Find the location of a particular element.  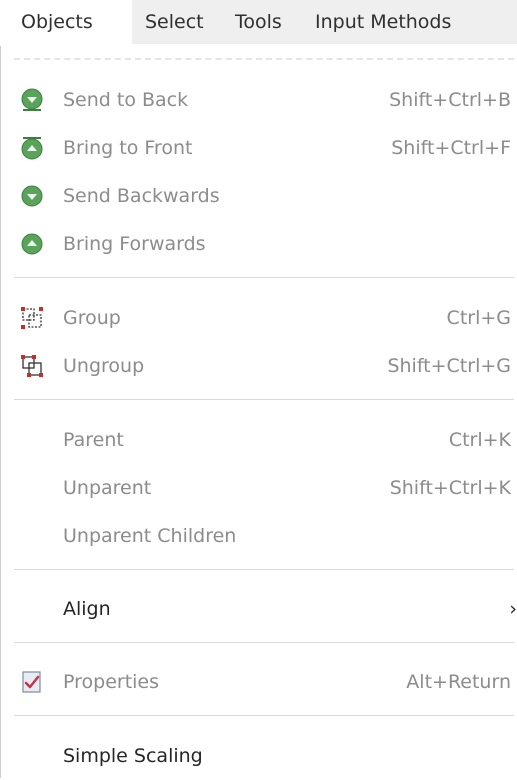

menu-input-methods-label: Input Methods is located at coordinates (383, 22).